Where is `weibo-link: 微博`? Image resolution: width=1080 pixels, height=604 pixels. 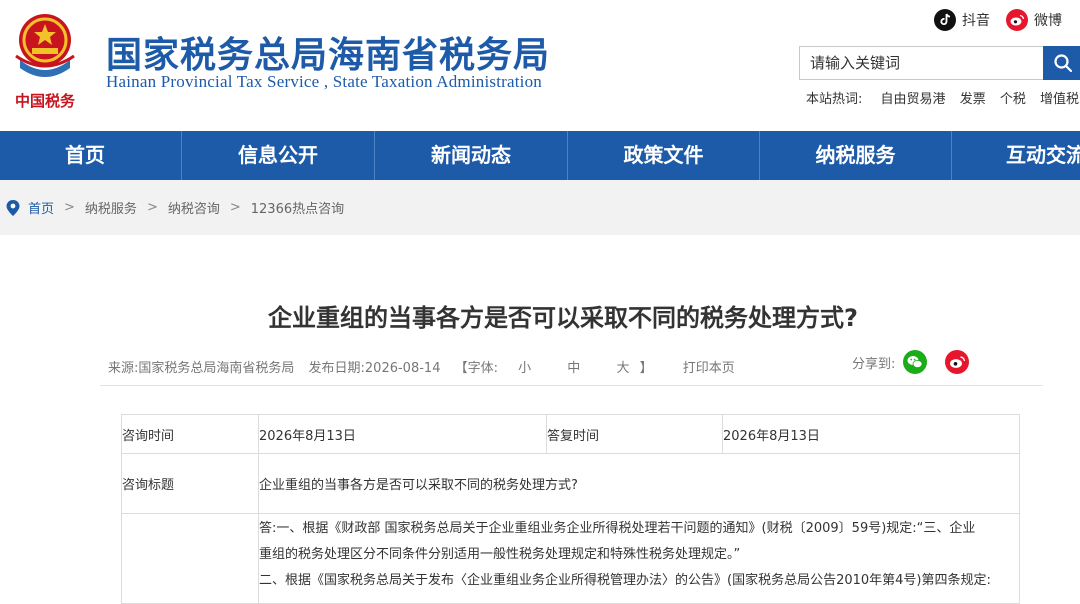 weibo-link: 微博 is located at coordinates (1034, 20).